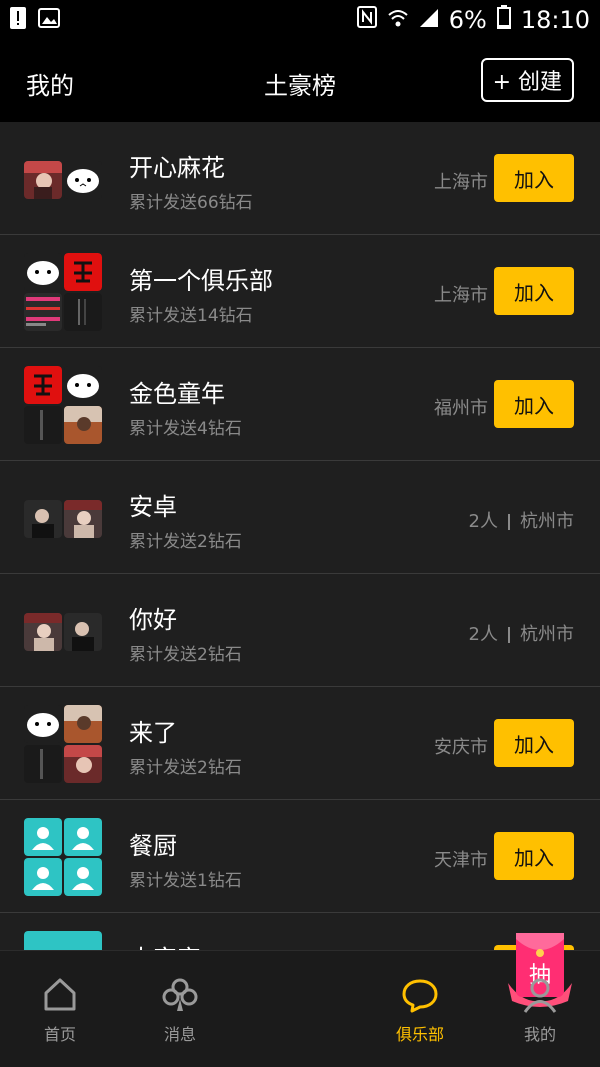 This screenshot has width=600, height=1067. What do you see at coordinates (539, 1034) in the screenshot?
I see `tab-label: 我的` at bounding box center [539, 1034].